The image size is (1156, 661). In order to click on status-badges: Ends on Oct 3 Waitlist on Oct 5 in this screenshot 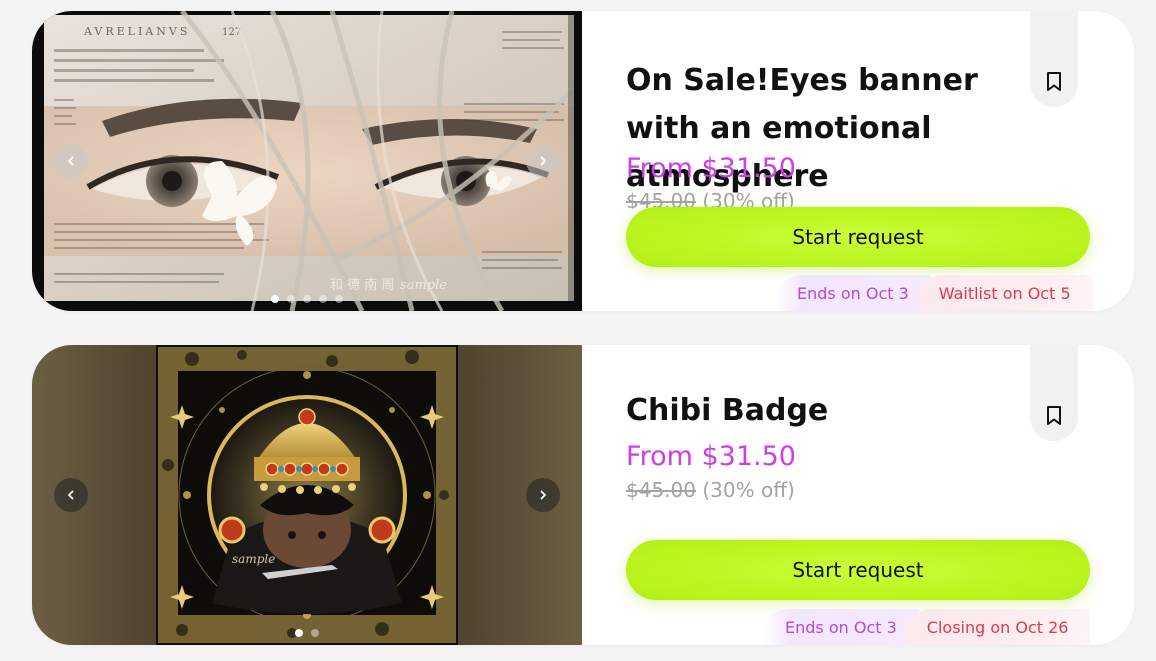, I will do `click(934, 293)`.